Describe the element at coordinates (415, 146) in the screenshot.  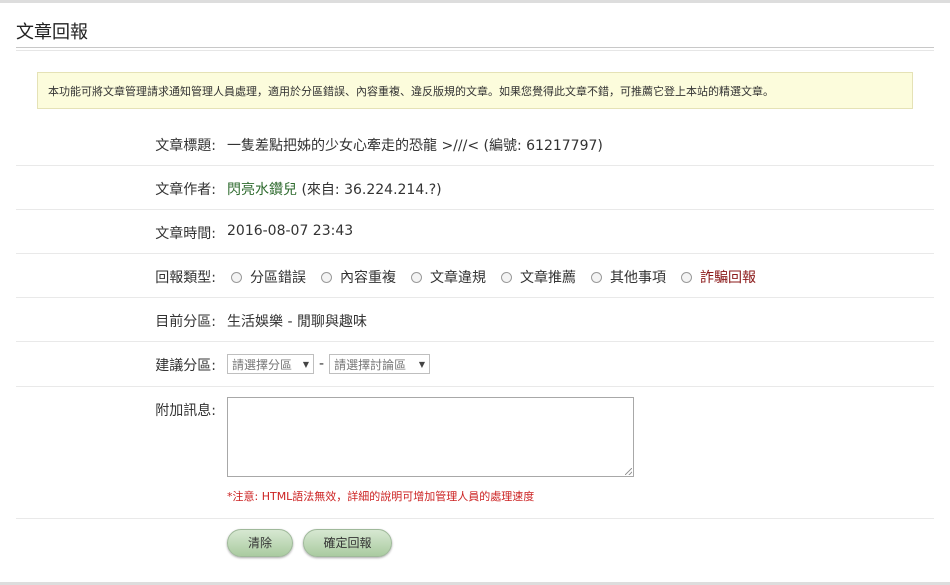
I see `article-title-value: 一隻差點把姊的少女心牽走的恐龍 >///< (編號: 61217797)` at that location.